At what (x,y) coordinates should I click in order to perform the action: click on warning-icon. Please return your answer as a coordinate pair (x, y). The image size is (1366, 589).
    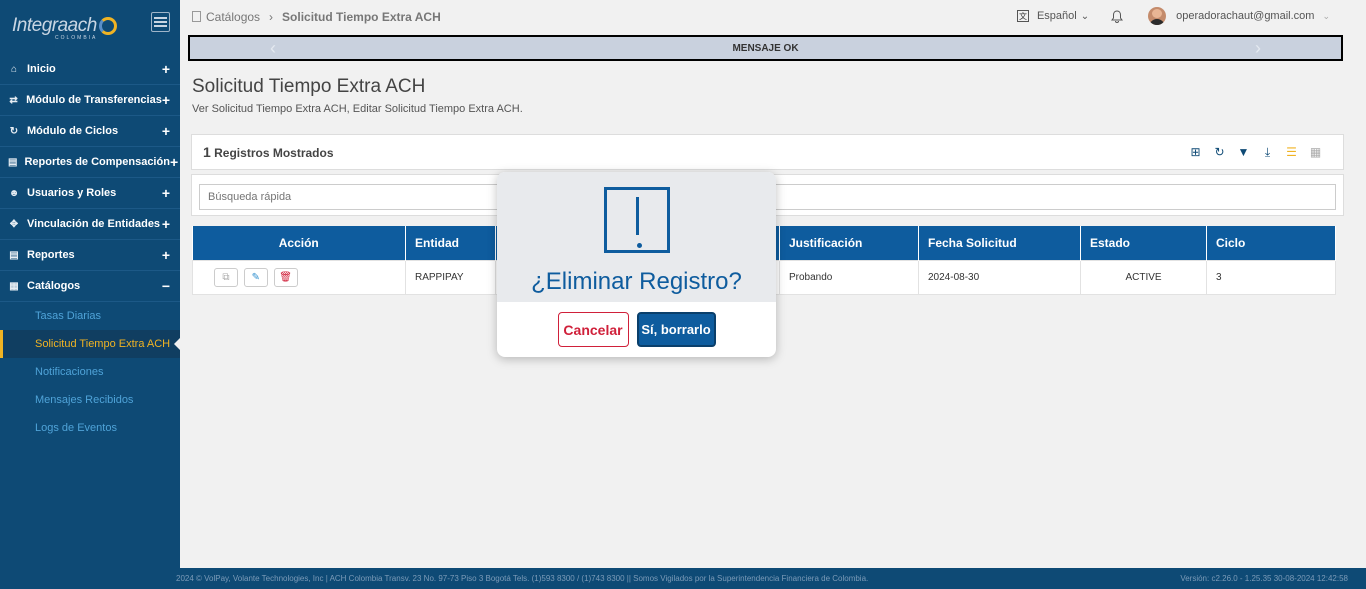
    Looking at the image, I should click on (637, 220).